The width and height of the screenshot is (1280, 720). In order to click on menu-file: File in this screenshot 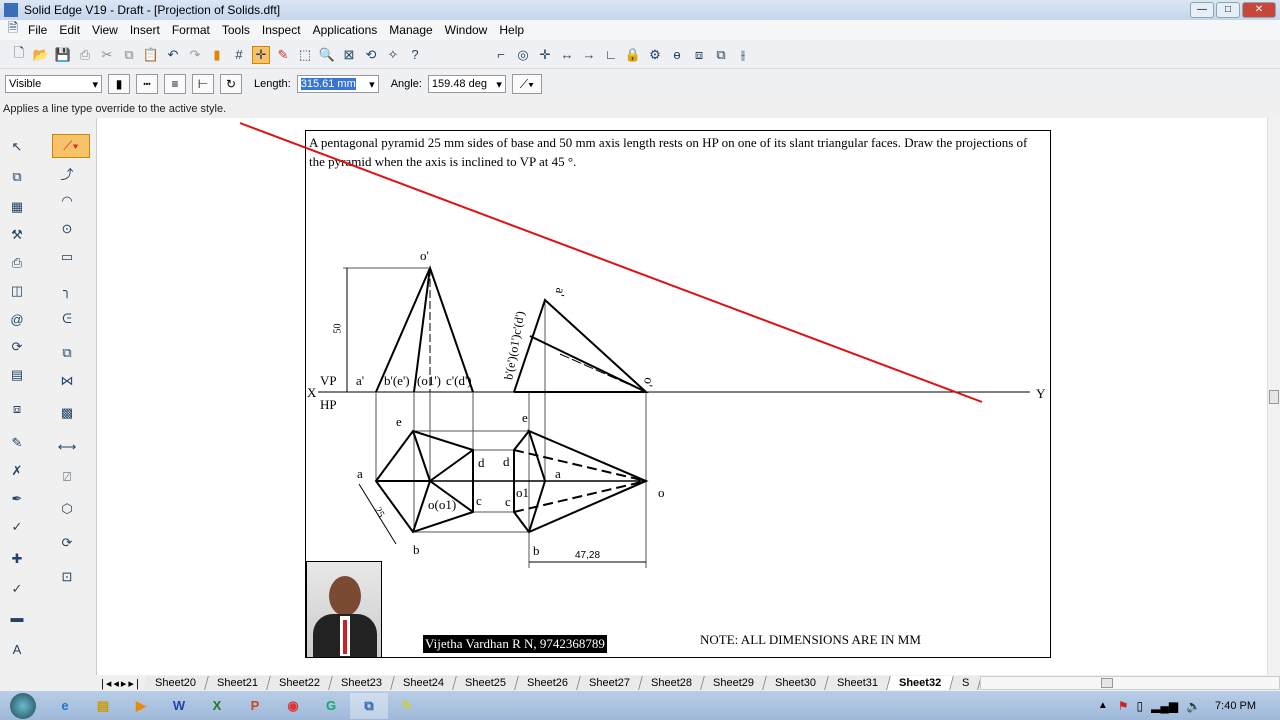, I will do `click(37, 30)`.